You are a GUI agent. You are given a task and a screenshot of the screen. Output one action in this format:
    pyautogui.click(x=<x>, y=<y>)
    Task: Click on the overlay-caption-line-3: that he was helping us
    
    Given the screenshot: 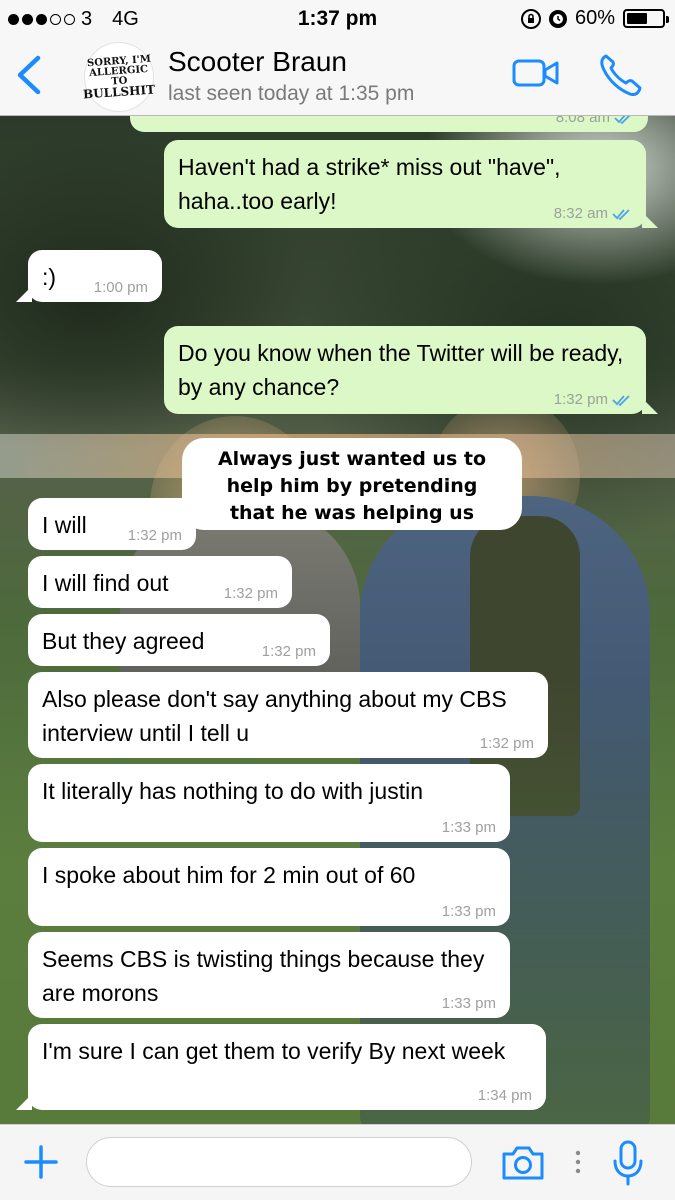 What is the action you would take?
    pyautogui.click(x=352, y=513)
    